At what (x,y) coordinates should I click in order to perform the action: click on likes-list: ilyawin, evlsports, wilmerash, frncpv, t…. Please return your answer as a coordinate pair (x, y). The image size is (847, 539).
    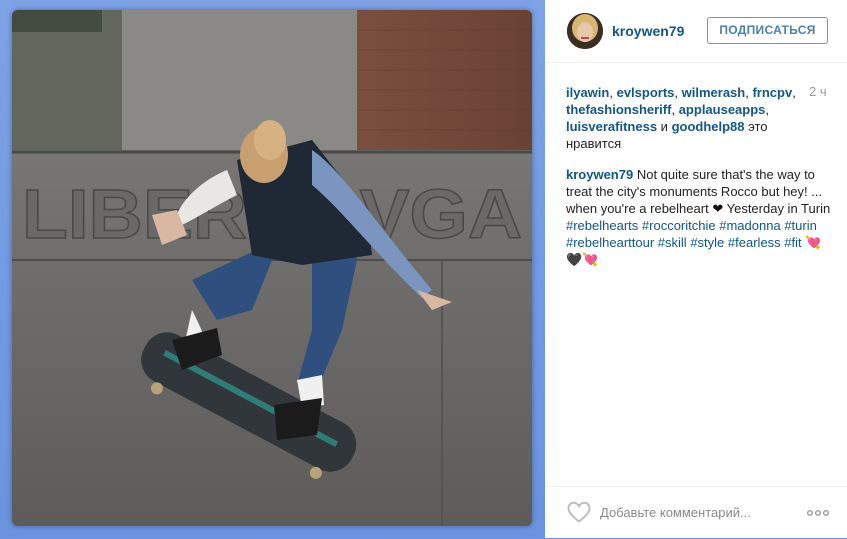
    Looking at the image, I should click on (681, 118).